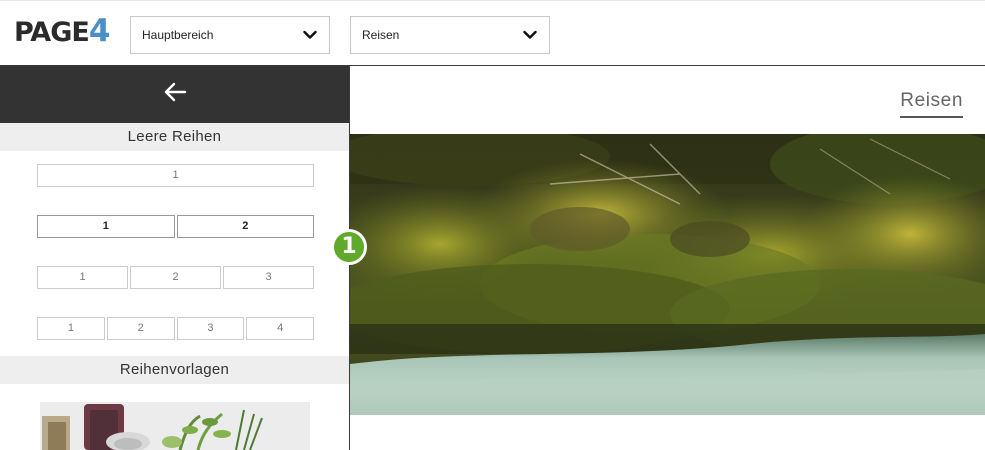 The height and width of the screenshot is (450, 985). I want to click on nav-link-reisen: Reisen, so click(931, 104).